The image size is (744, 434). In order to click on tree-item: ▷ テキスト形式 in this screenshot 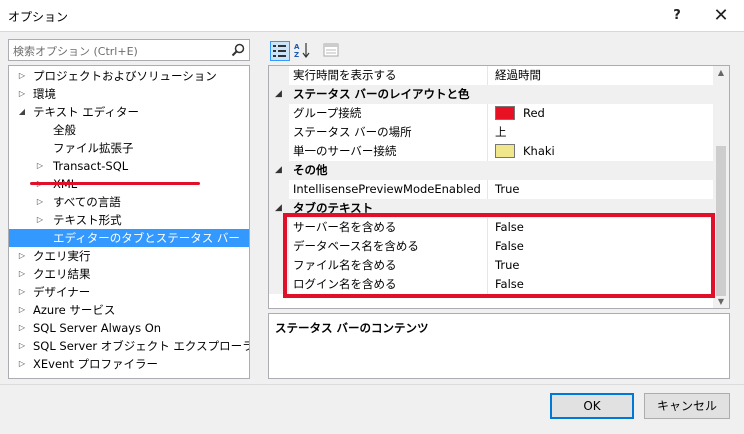, I will do `click(129, 220)`.